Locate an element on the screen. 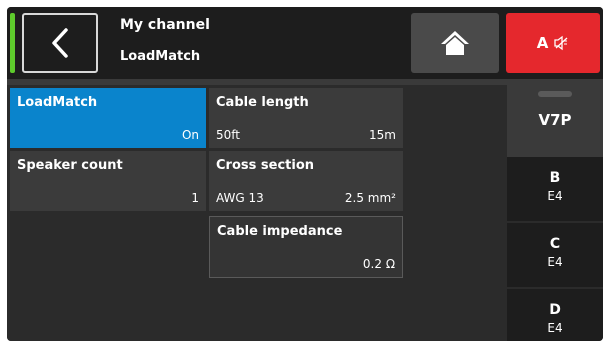 The height and width of the screenshot is (347, 610). channel-tab-d: D E4 is located at coordinates (555, 316).